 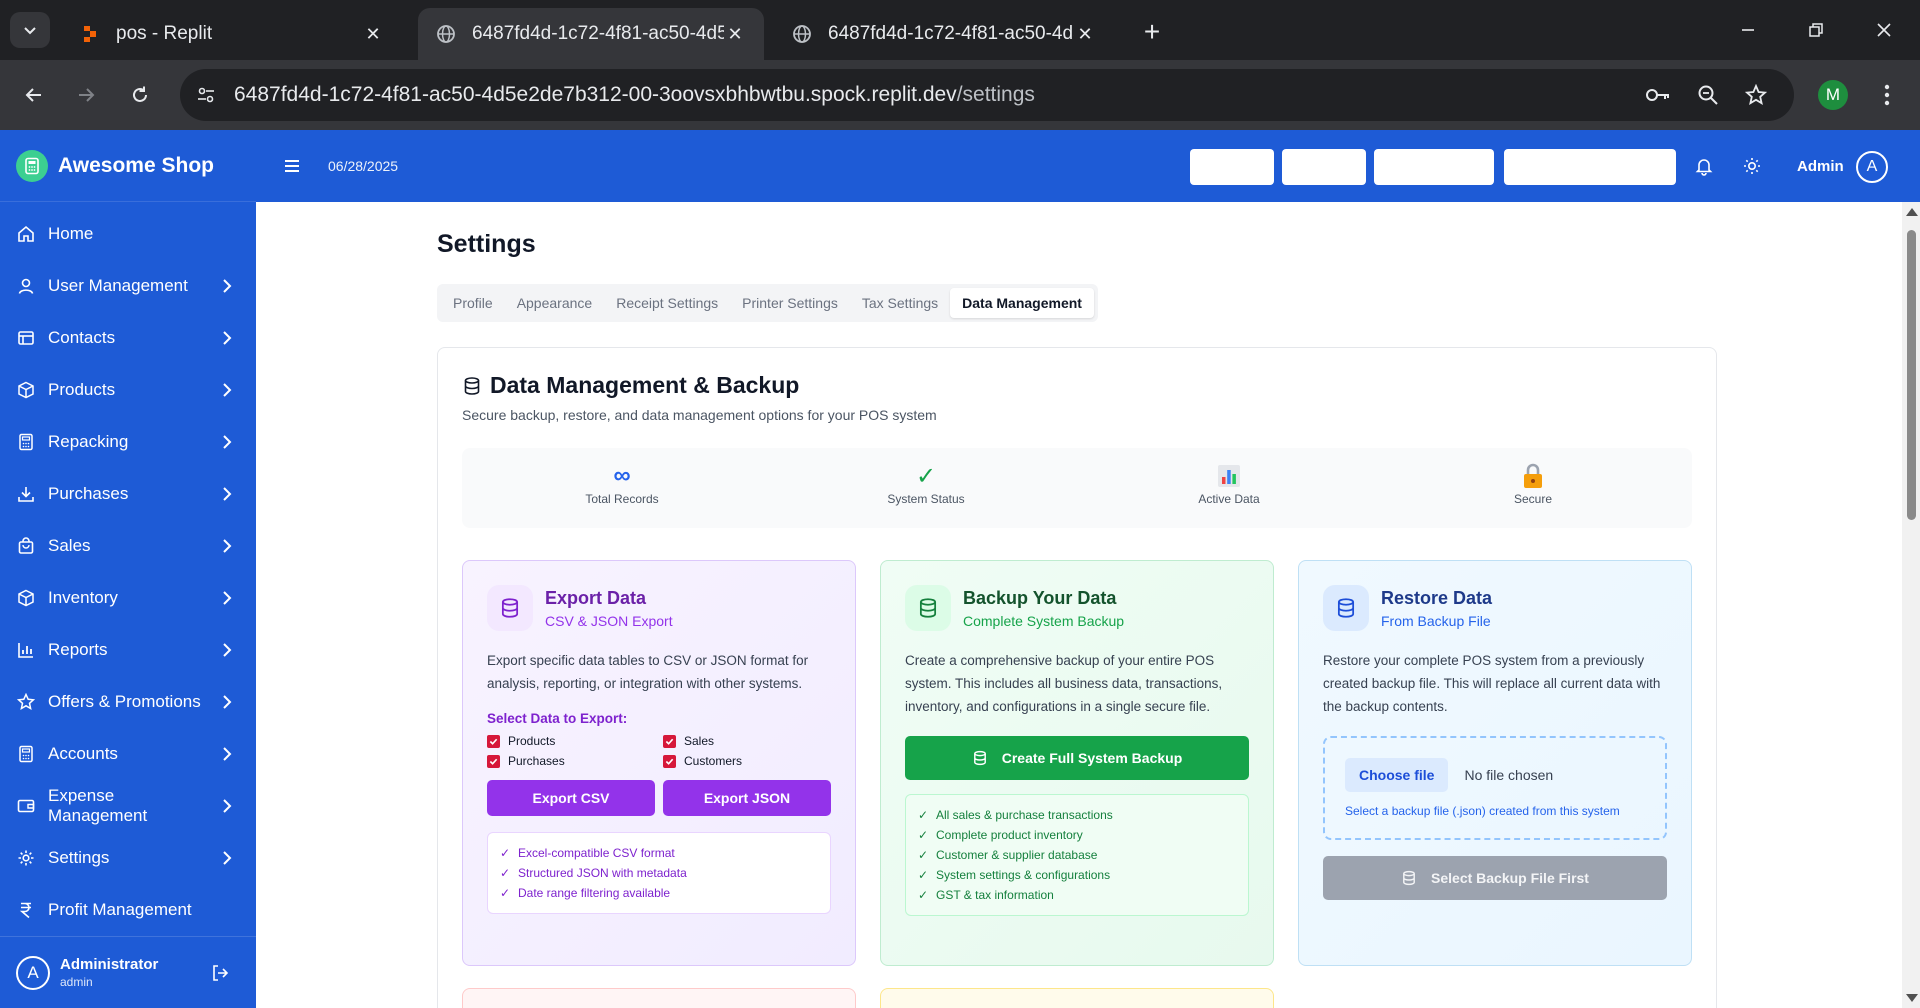 I want to click on feature-item: ✓ Structured JSON with metadata, so click(x=659, y=873).